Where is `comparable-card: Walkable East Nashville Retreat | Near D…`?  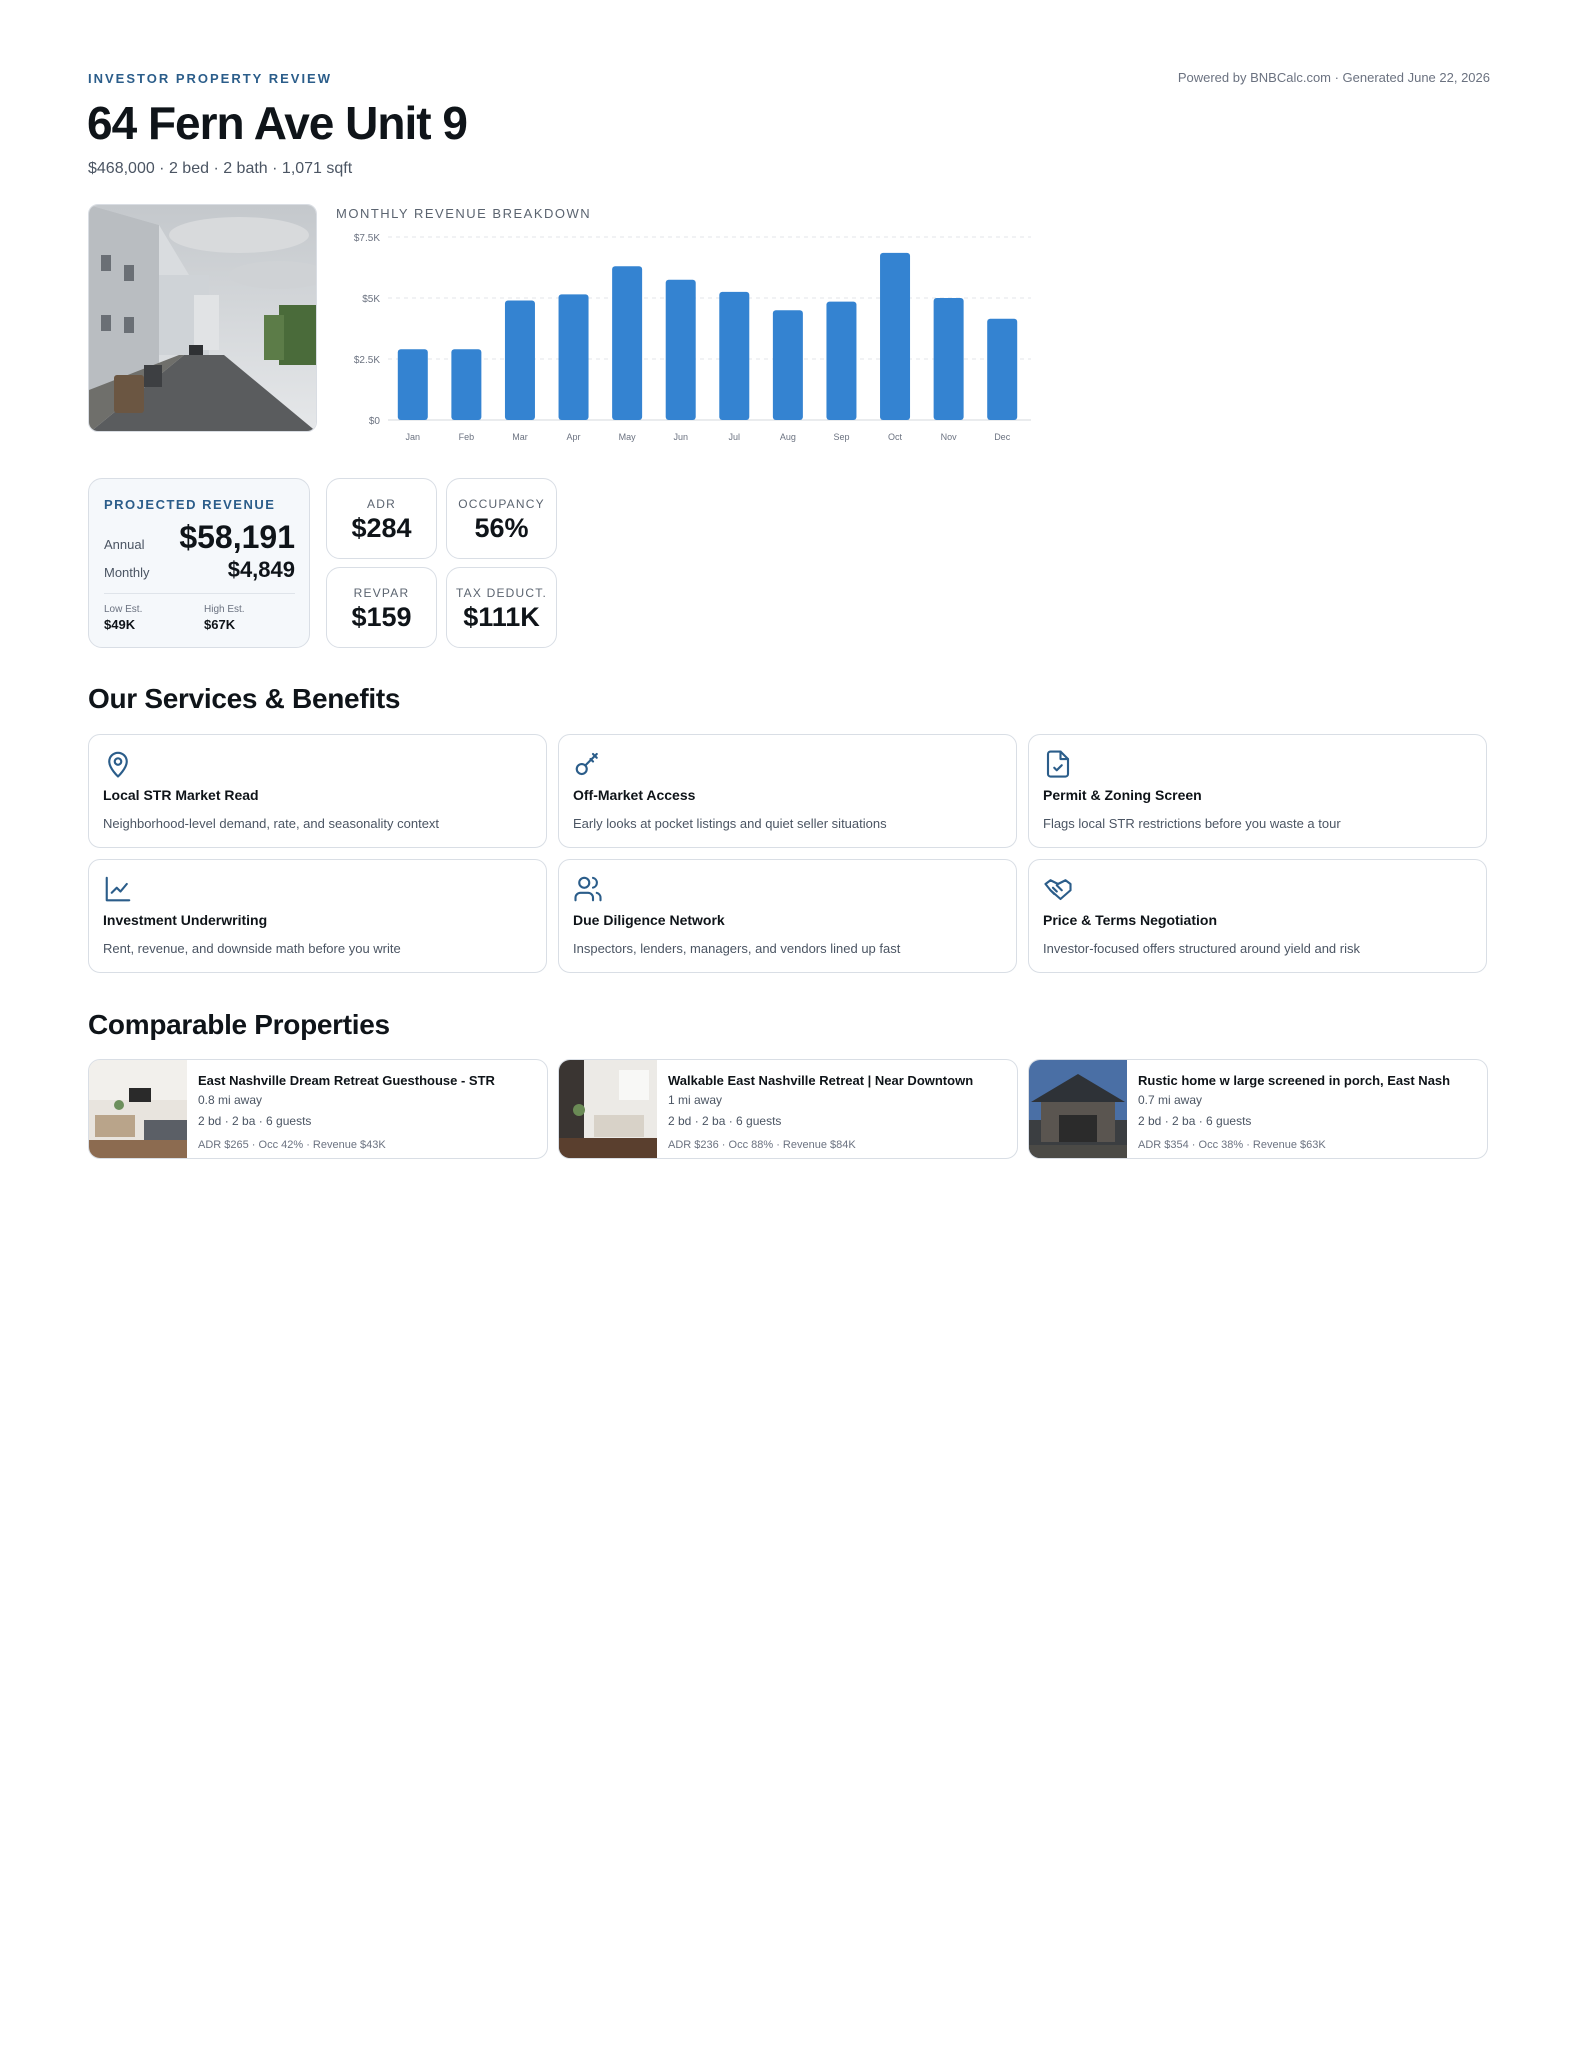
comparable-card: Walkable East Nashville Retreat | Near D… is located at coordinates (788, 1109).